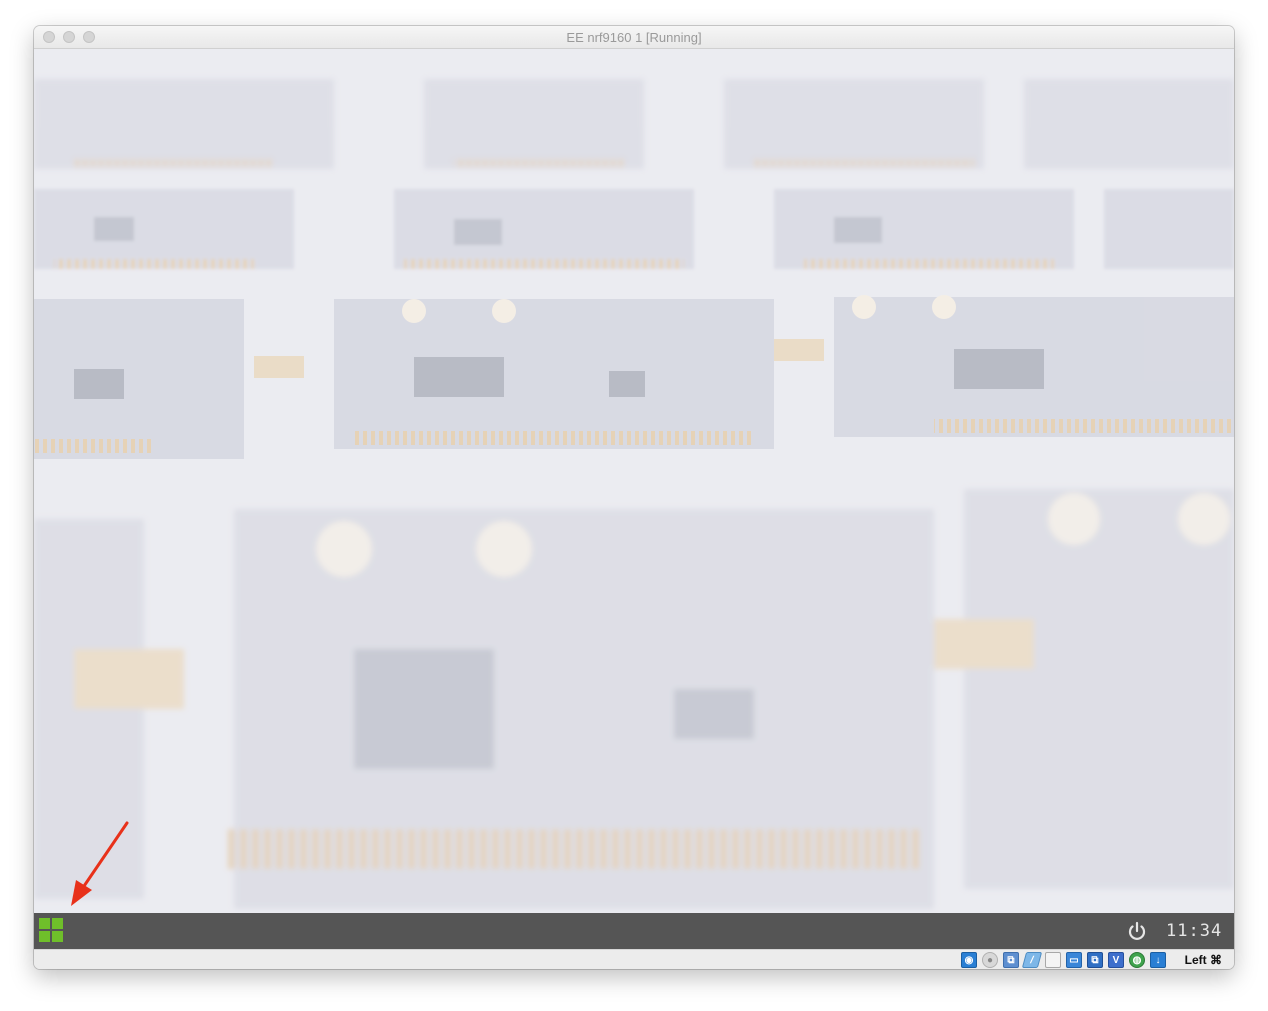 The image size is (1268, 1011). What do you see at coordinates (634, 931) in the screenshot?
I see `guest-taskbar: 11:34` at bounding box center [634, 931].